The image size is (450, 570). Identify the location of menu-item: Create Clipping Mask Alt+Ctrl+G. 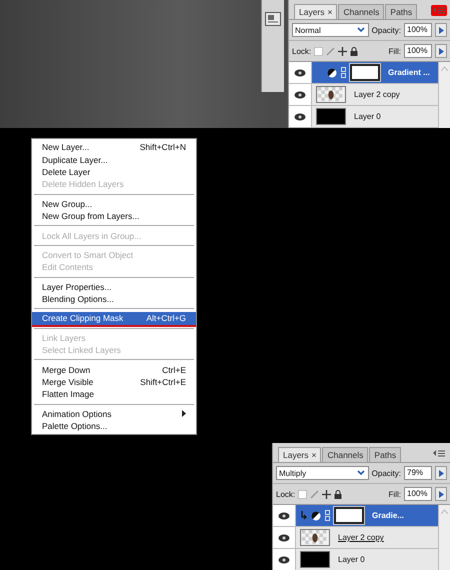
(114, 318).